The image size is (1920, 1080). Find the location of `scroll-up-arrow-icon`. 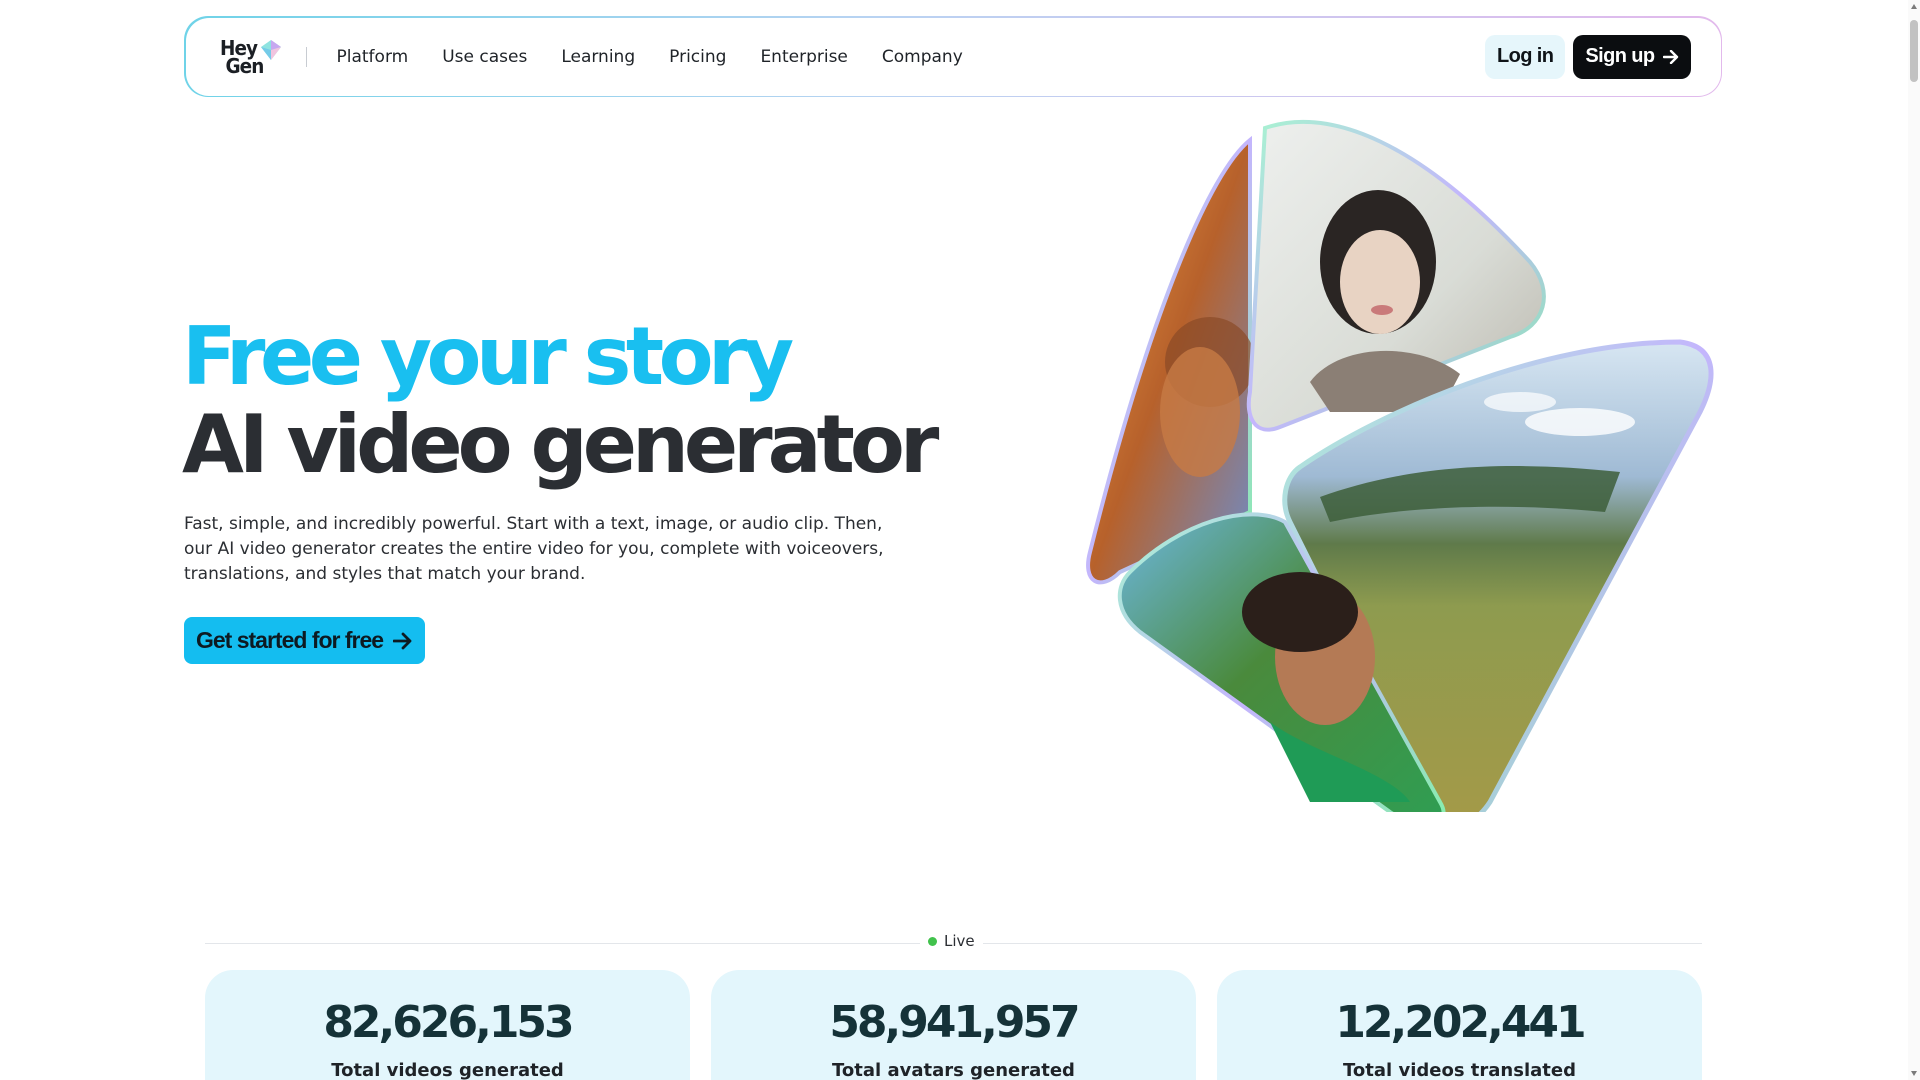

scroll-up-arrow-icon is located at coordinates (1914, 6).